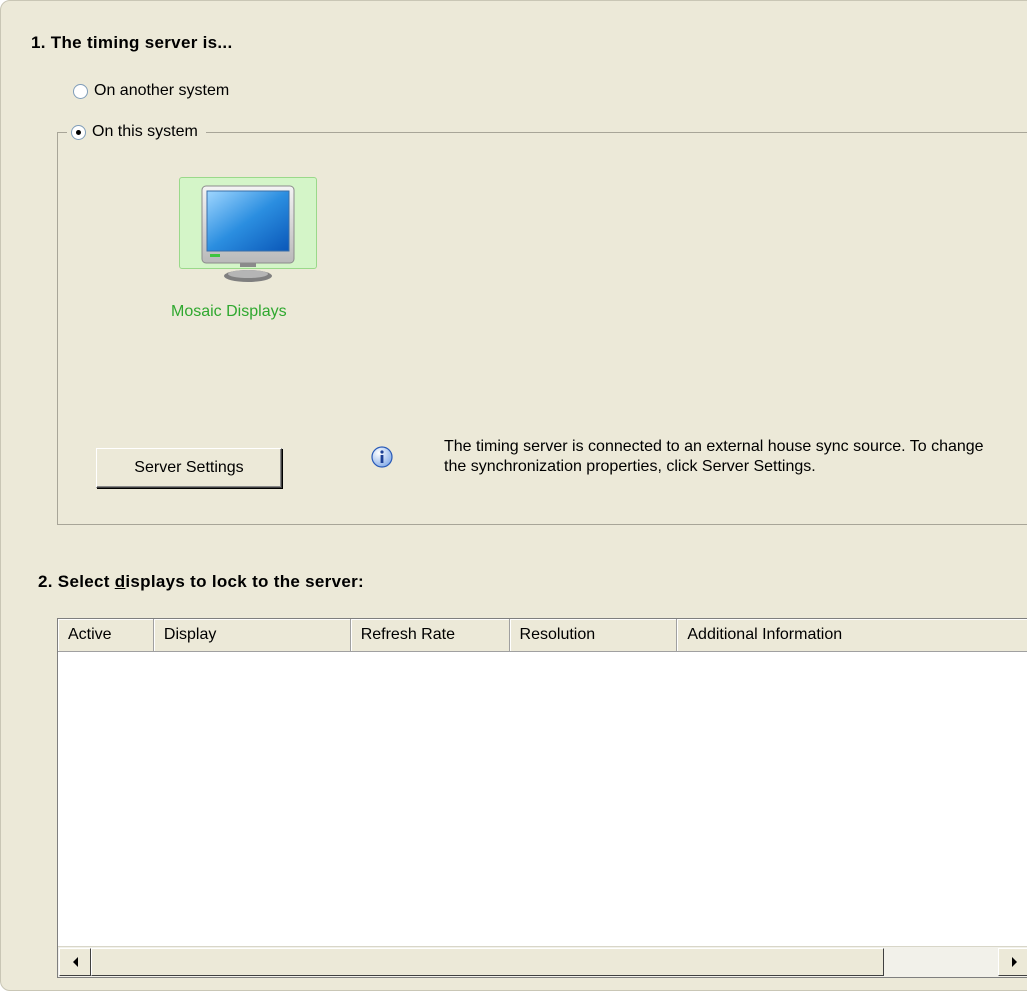 This screenshot has width=1027, height=994. What do you see at coordinates (244, 581) in the screenshot?
I see `section2-heading-suffix: isplays to lock to the server:` at bounding box center [244, 581].